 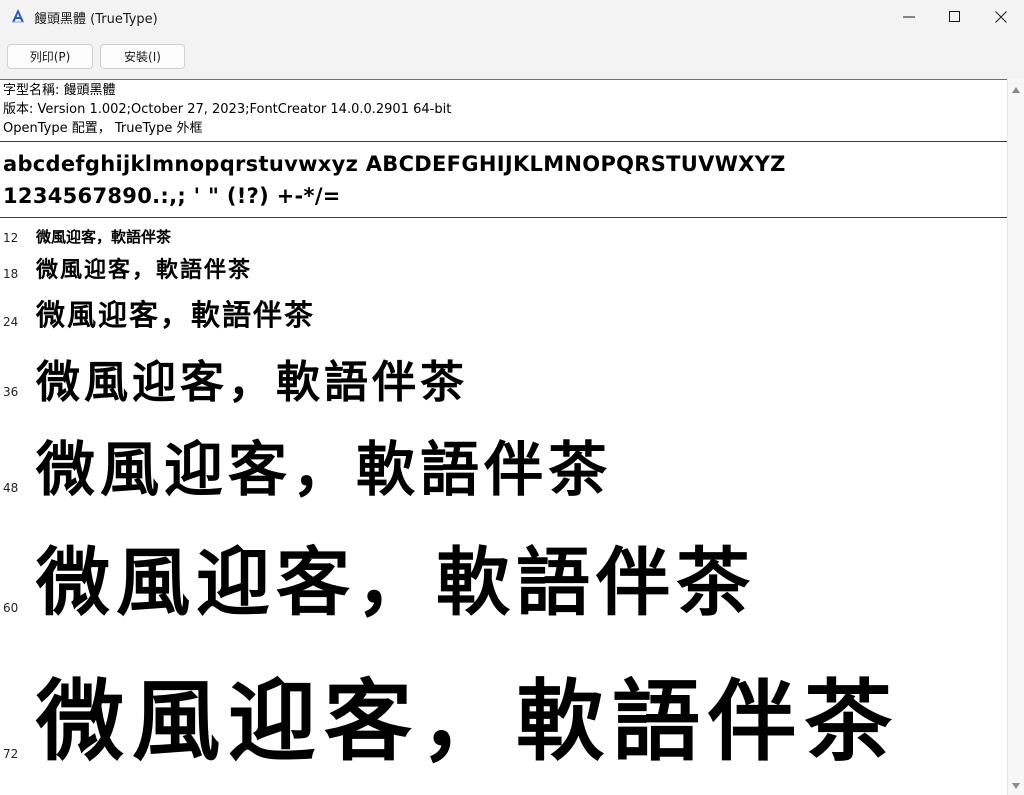 What do you see at coordinates (11, 392) in the screenshot?
I see `sample-size-label: 36` at bounding box center [11, 392].